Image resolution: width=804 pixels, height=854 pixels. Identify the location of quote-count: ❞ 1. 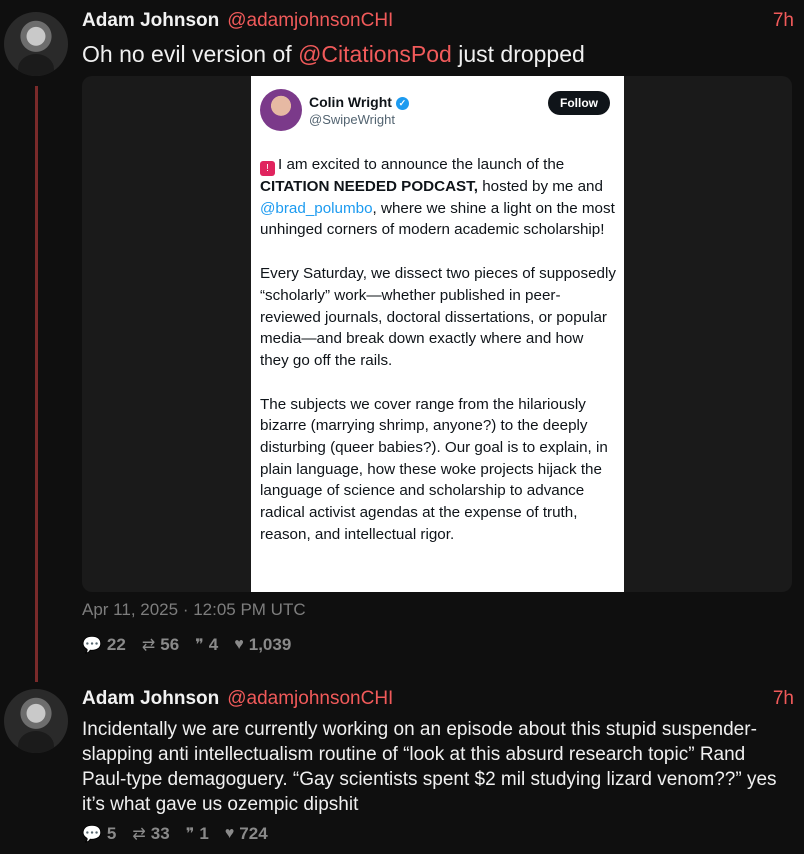
(197, 834).